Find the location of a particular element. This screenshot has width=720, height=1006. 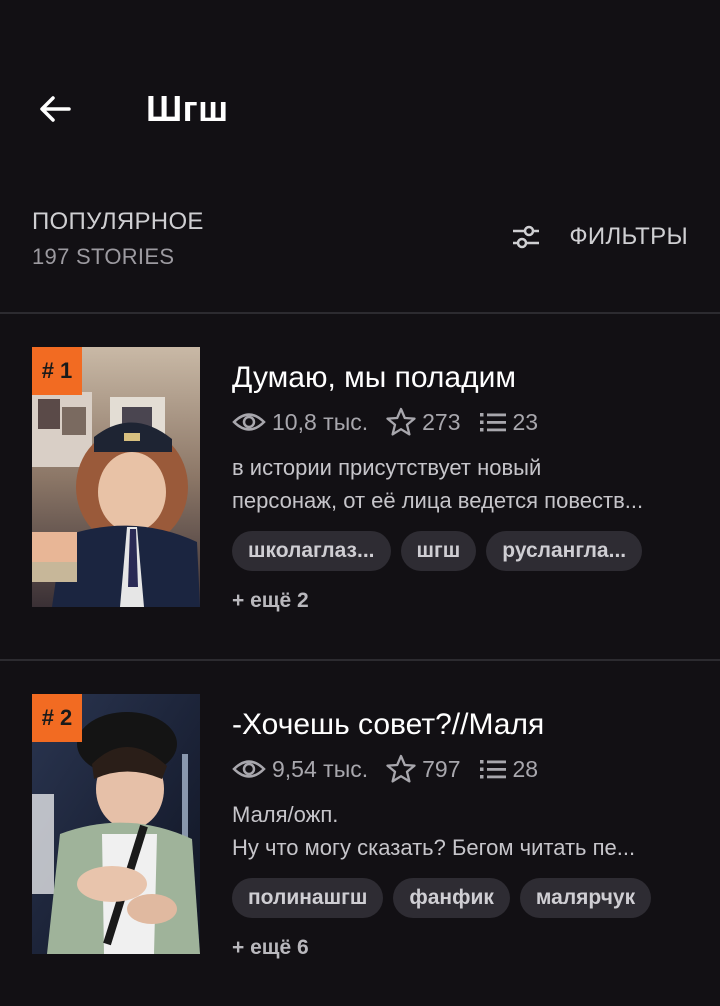

filters-button: ФИЛЬТРЫ is located at coordinates (599, 237).